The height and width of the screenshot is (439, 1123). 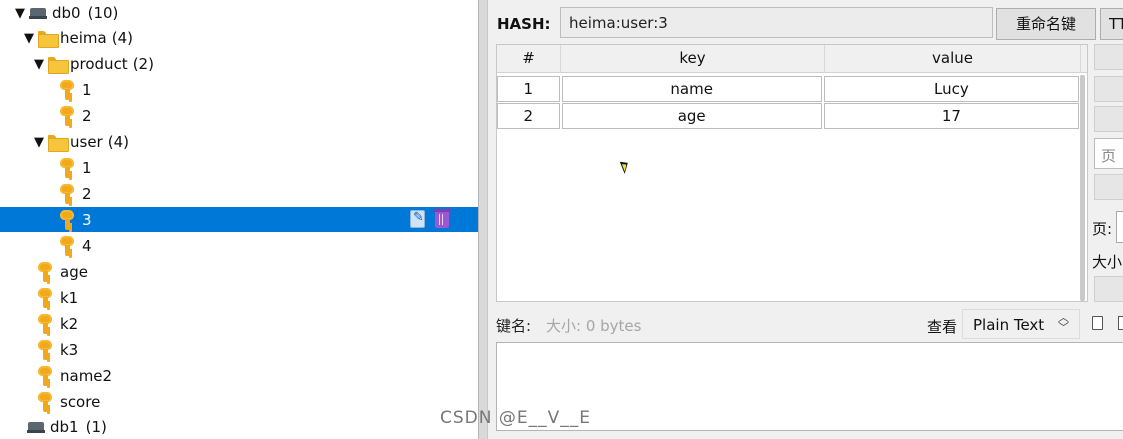 What do you see at coordinates (239, 116) in the screenshot?
I see `tree-key-product-2: 2` at bounding box center [239, 116].